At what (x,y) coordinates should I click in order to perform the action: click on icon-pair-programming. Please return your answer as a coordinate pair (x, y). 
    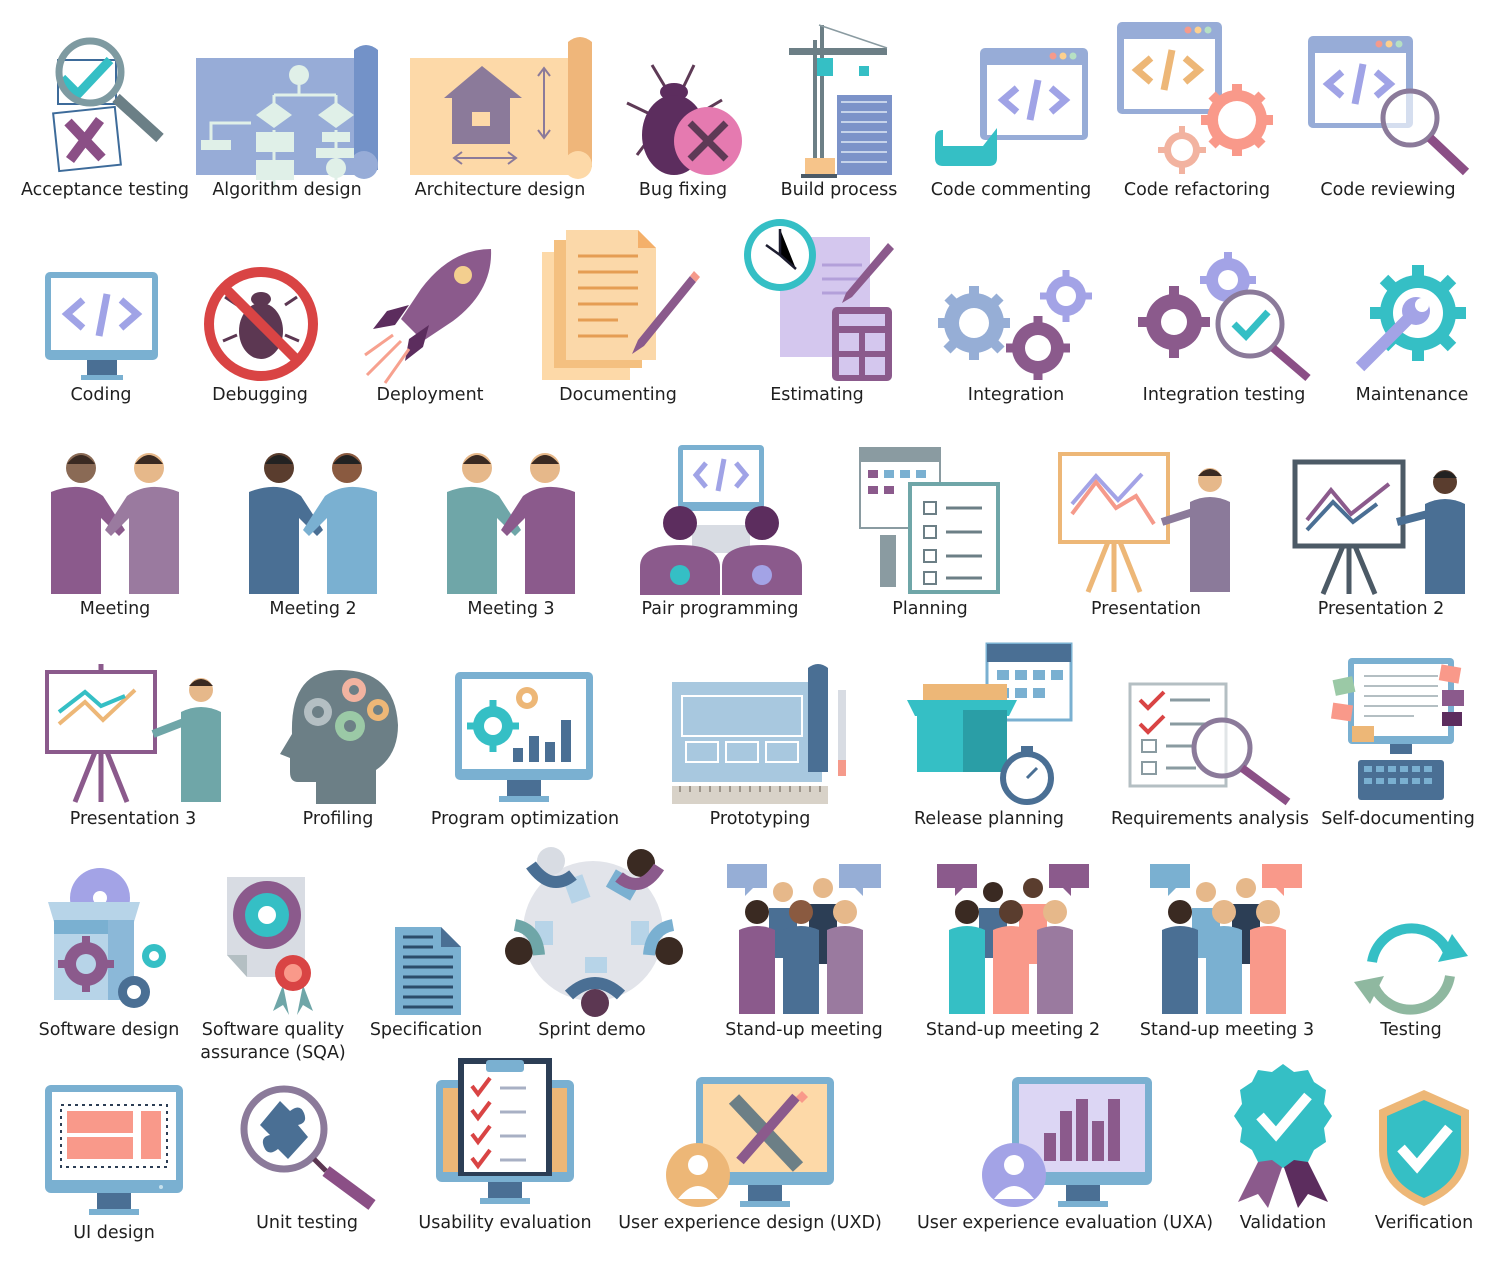
    Looking at the image, I should click on (721, 520).